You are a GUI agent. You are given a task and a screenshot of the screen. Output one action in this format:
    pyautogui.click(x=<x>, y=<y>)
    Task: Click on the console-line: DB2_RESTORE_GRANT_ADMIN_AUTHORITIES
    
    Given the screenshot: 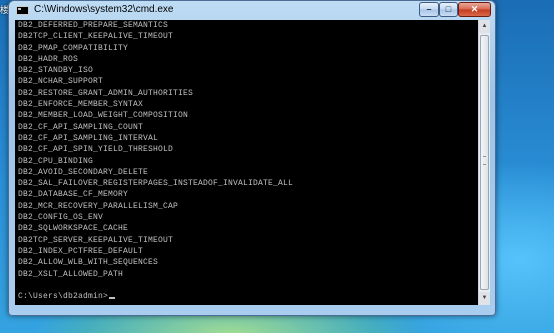 What is the action you would take?
    pyautogui.click(x=106, y=93)
    